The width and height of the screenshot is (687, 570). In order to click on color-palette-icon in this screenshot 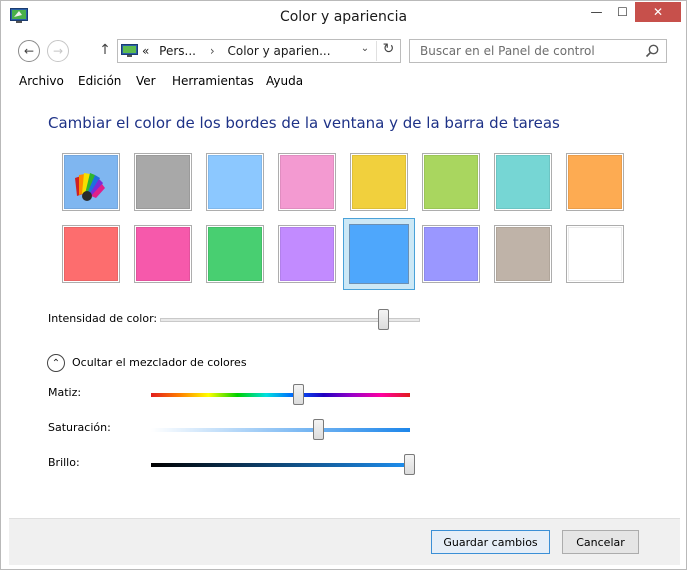, I will do `click(90, 187)`.